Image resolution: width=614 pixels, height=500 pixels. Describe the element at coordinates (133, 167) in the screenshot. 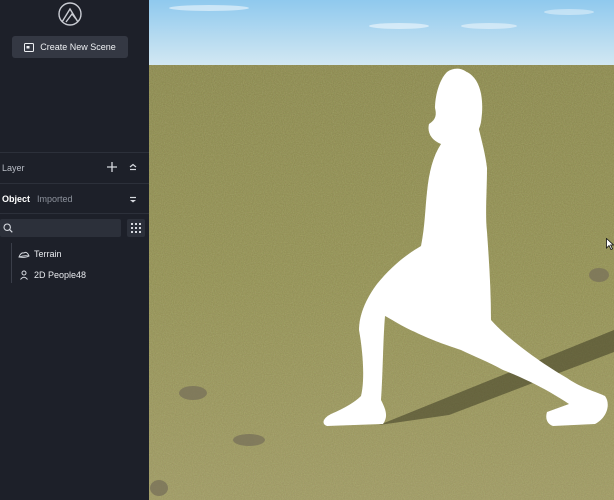

I see `chevron-up-icon` at that location.